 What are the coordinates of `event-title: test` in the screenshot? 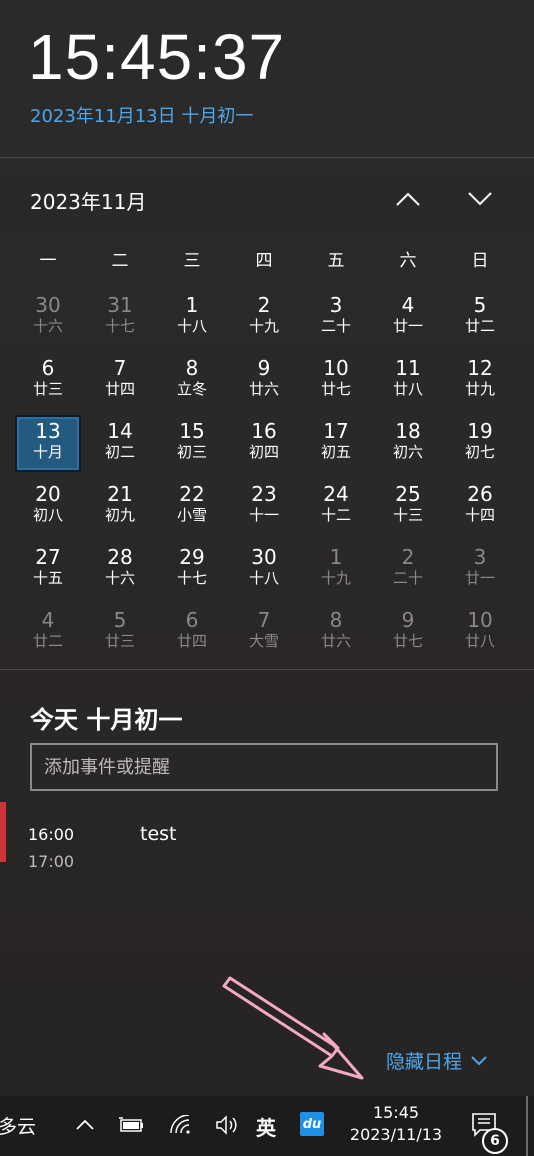 It's located at (158, 834).